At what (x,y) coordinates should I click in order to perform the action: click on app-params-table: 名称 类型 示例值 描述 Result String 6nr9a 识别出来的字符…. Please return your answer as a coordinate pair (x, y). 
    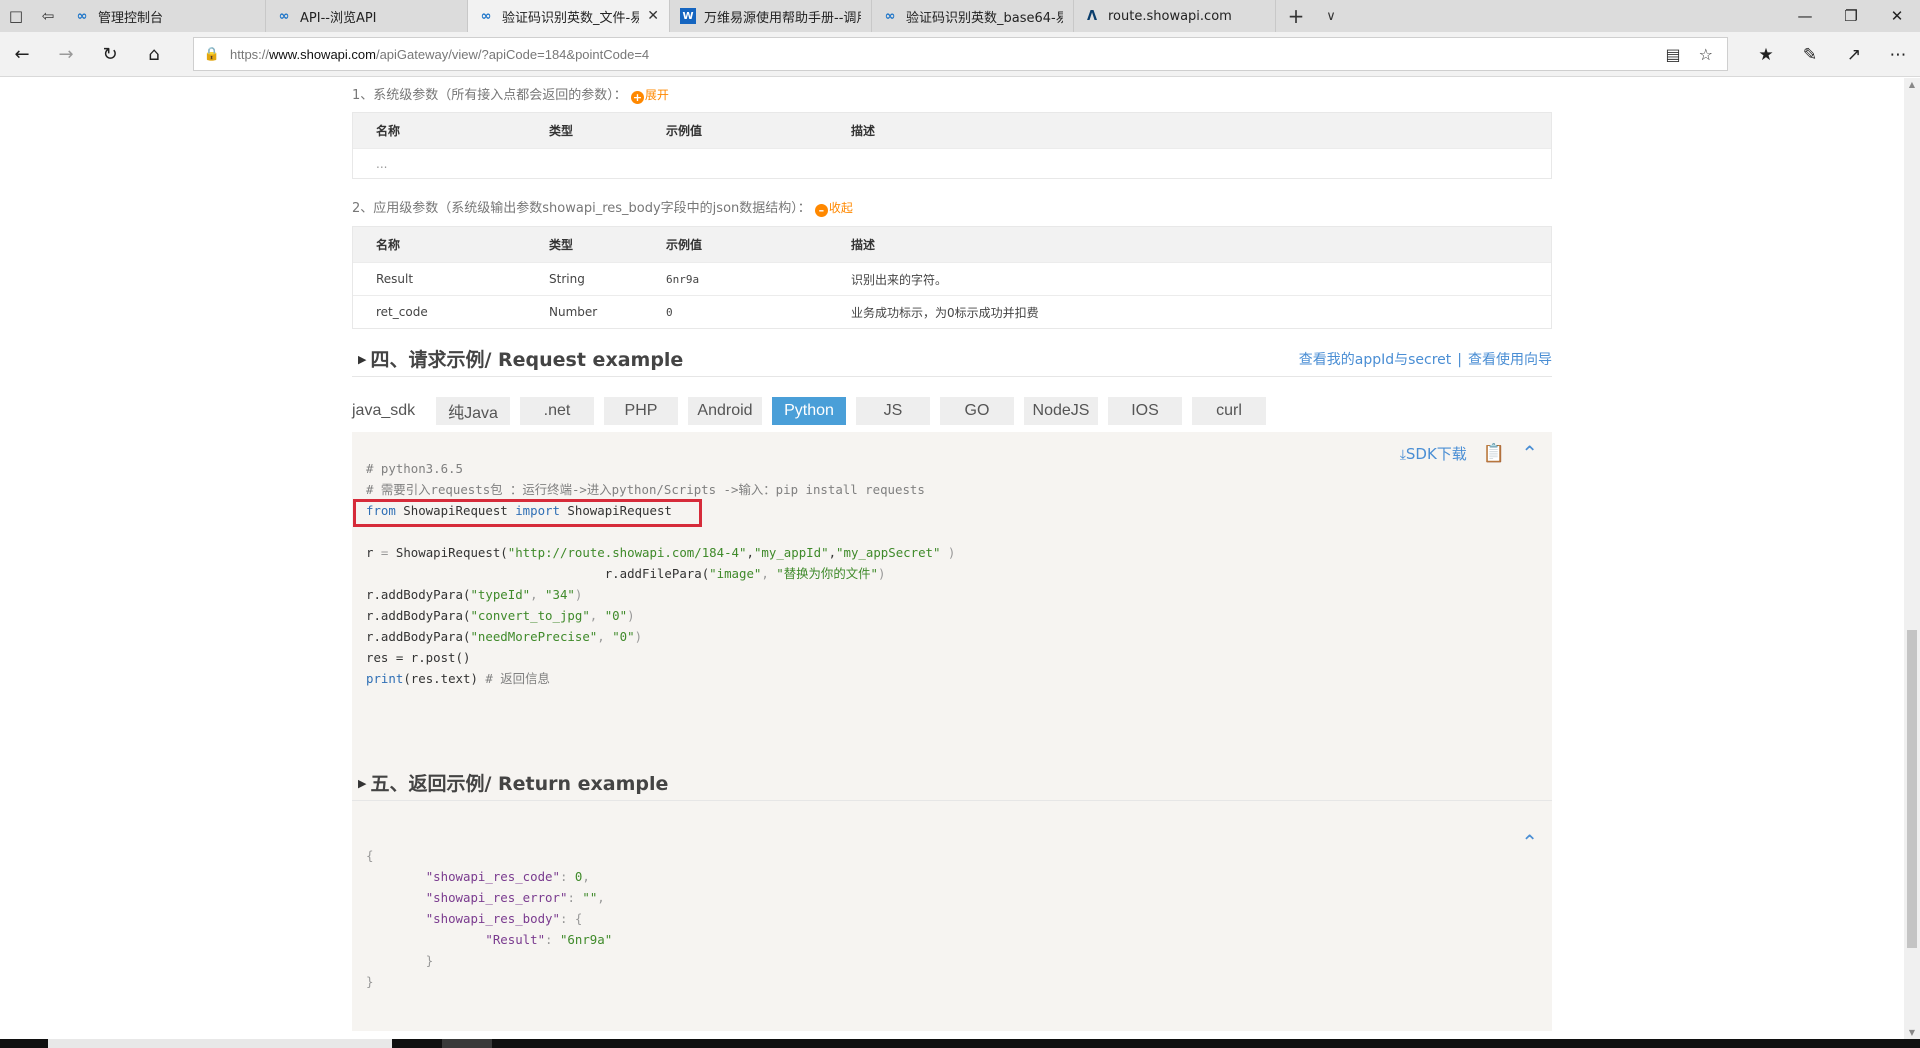
    Looking at the image, I should click on (952, 277).